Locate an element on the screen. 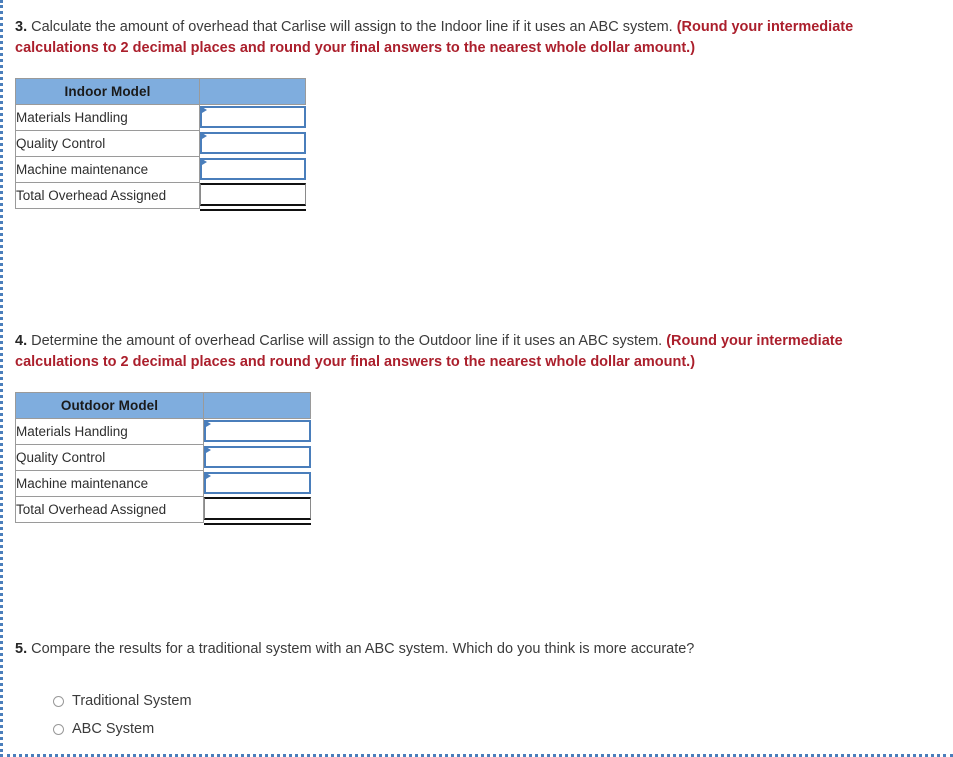 This screenshot has height=757, width=953. option-label-traditional-system: Traditional System is located at coordinates (132, 701).